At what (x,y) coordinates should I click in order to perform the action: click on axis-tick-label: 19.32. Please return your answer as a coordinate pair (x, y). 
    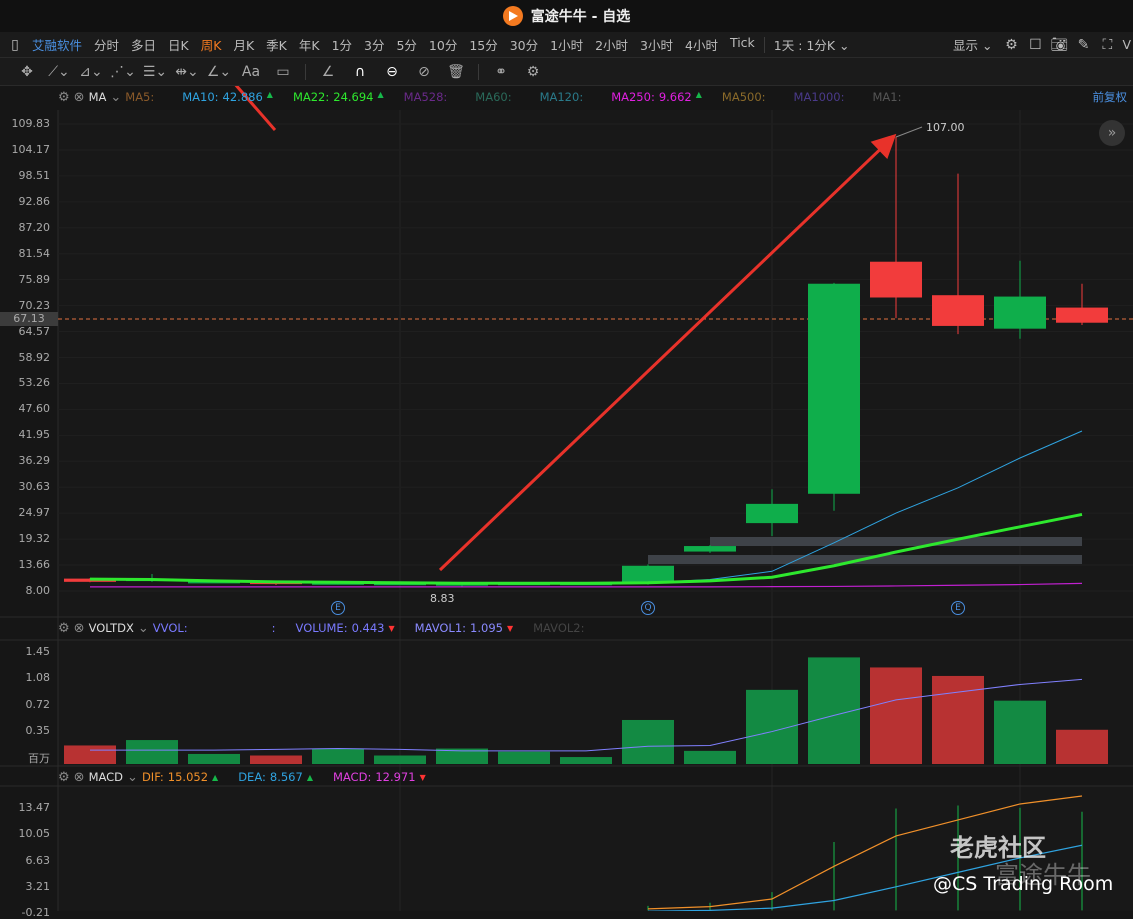
    Looking at the image, I should click on (34, 539).